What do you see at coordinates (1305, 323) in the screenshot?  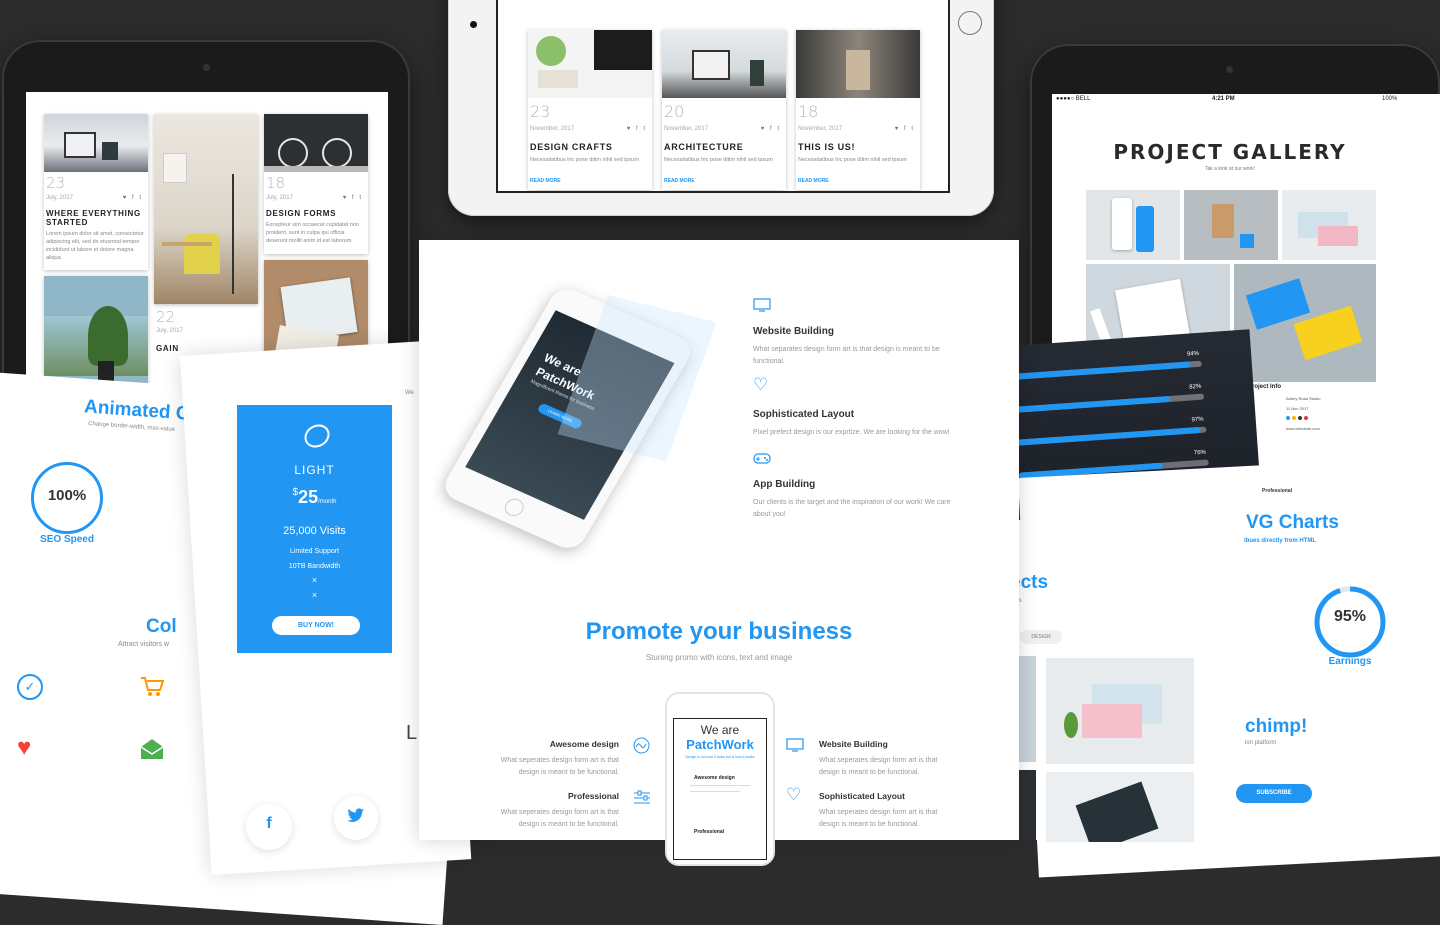 I see `gallery-item-cards` at bounding box center [1305, 323].